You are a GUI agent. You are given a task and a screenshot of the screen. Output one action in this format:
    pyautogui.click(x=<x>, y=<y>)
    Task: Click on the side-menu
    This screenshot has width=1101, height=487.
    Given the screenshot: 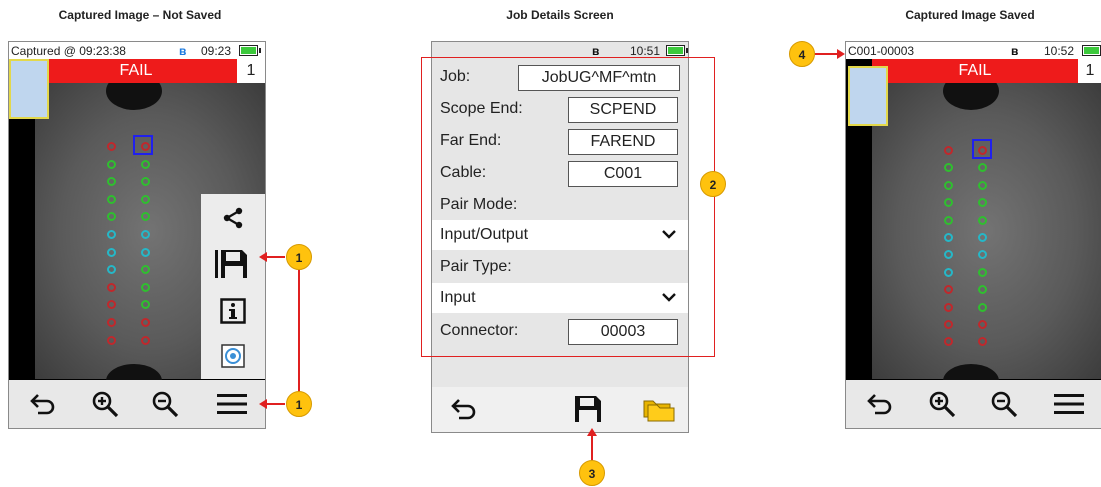 What is the action you would take?
    pyautogui.click(x=233, y=286)
    